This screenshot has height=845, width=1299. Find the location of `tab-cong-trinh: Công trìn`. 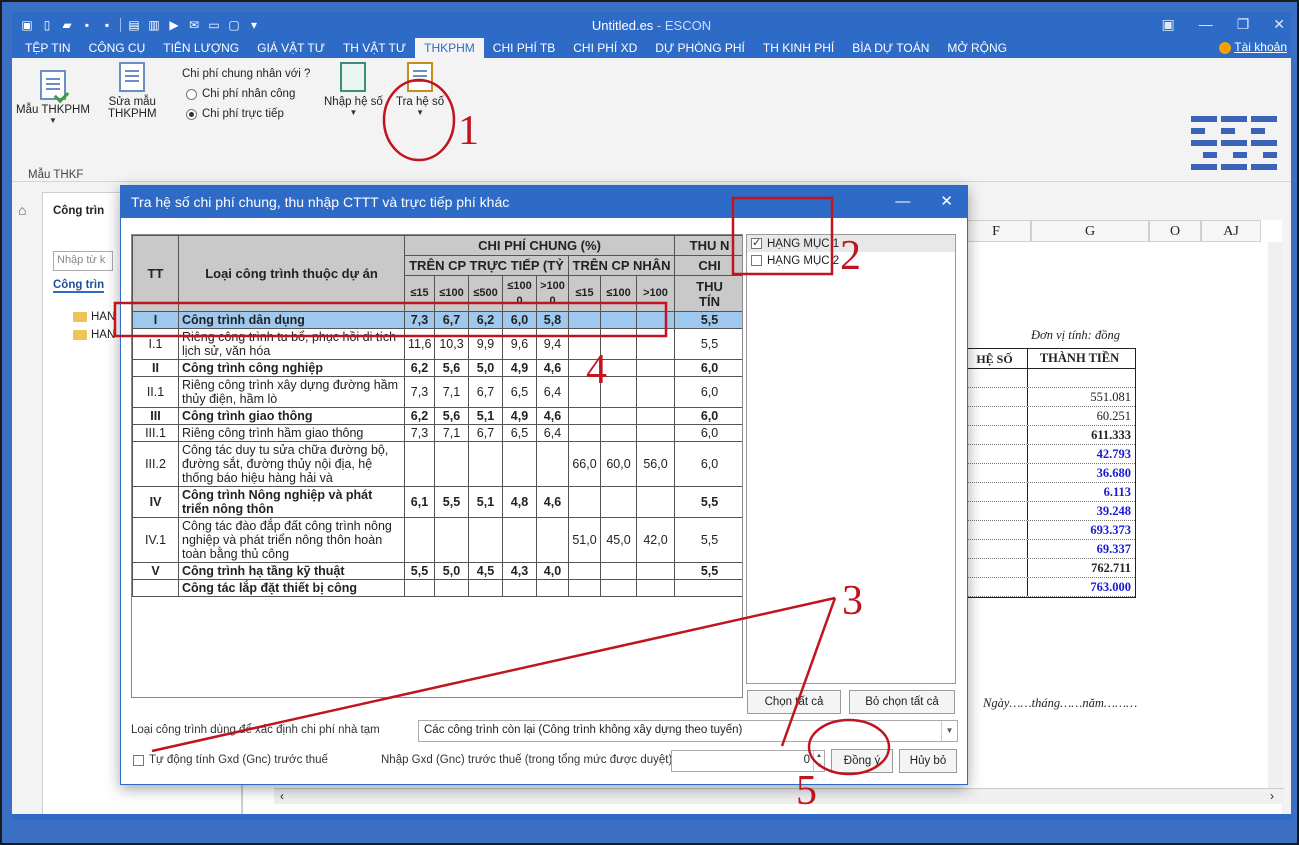

tab-cong-trinh: Công trìn is located at coordinates (79, 286).